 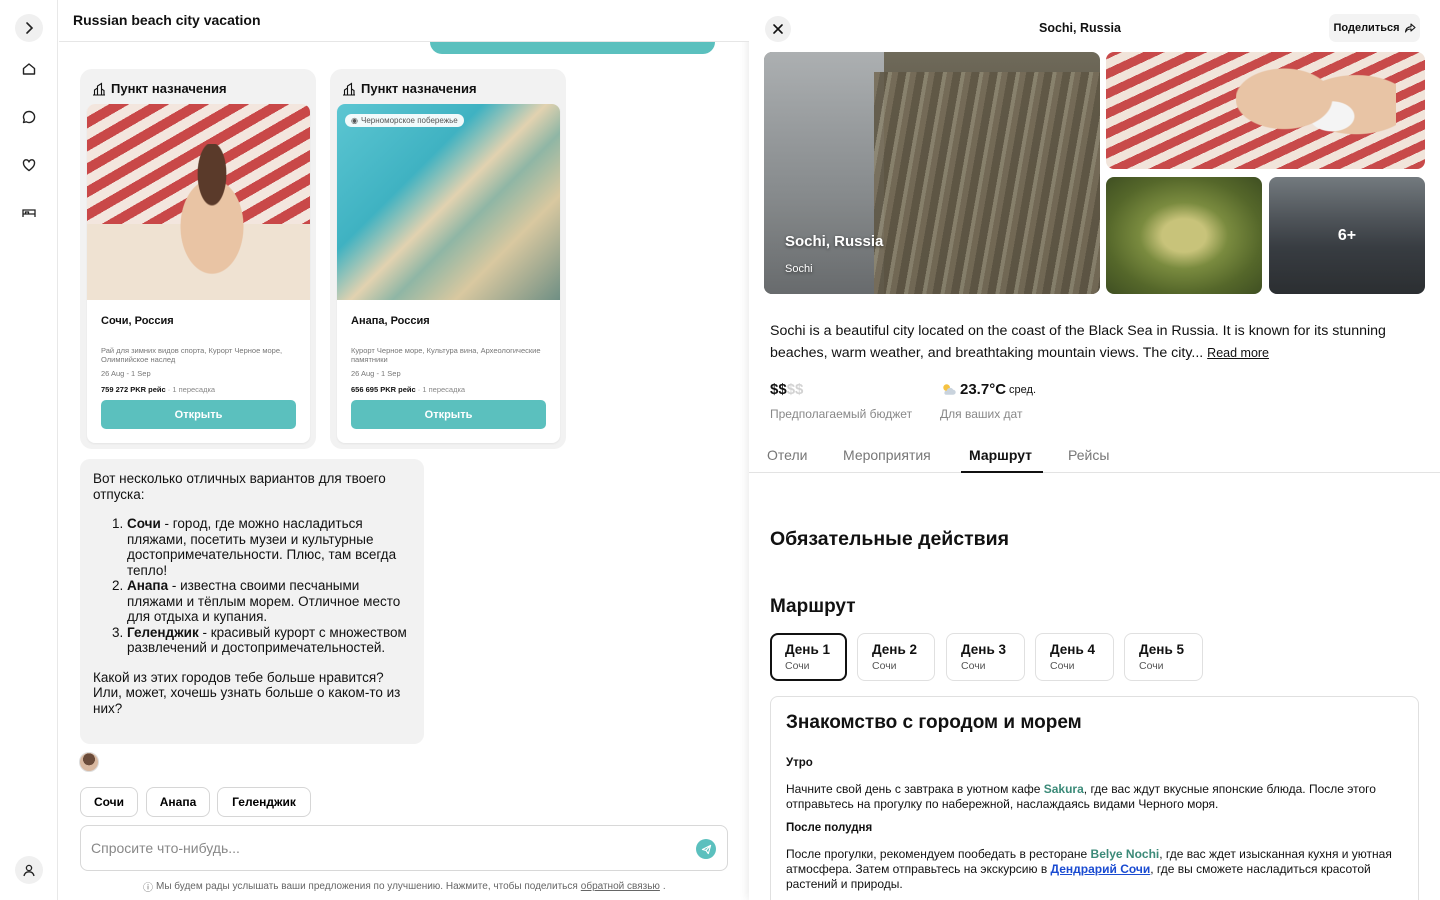 What do you see at coordinates (1002, 472) in the screenshot?
I see `active-tab-indicator` at bounding box center [1002, 472].